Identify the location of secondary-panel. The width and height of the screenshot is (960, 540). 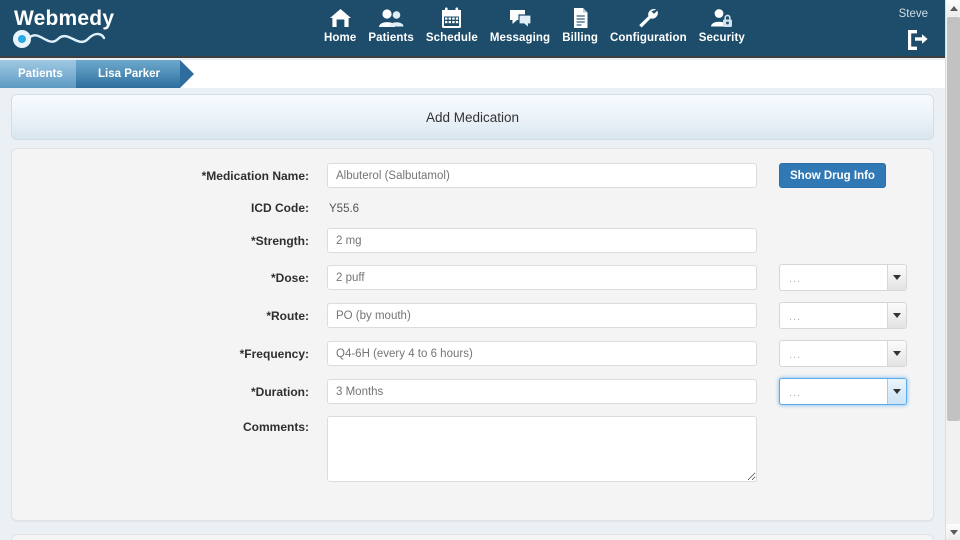
(472, 537).